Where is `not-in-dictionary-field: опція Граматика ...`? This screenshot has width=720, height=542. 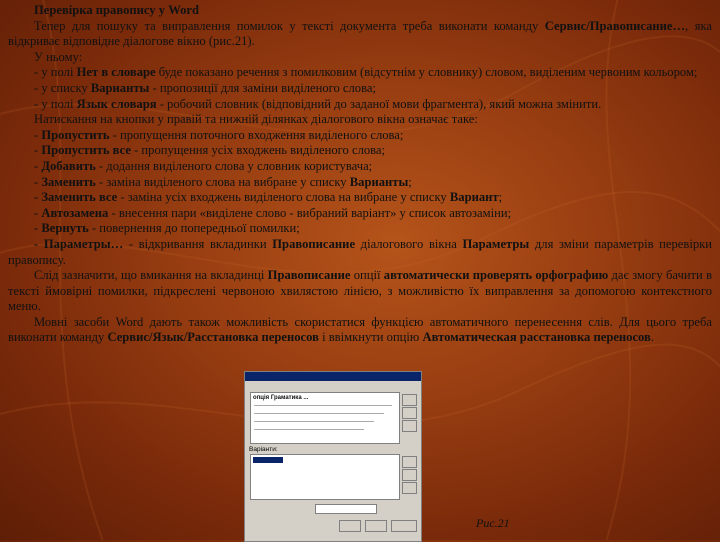
not-in-dictionary-field: опція Граматика ... is located at coordinates (325, 418).